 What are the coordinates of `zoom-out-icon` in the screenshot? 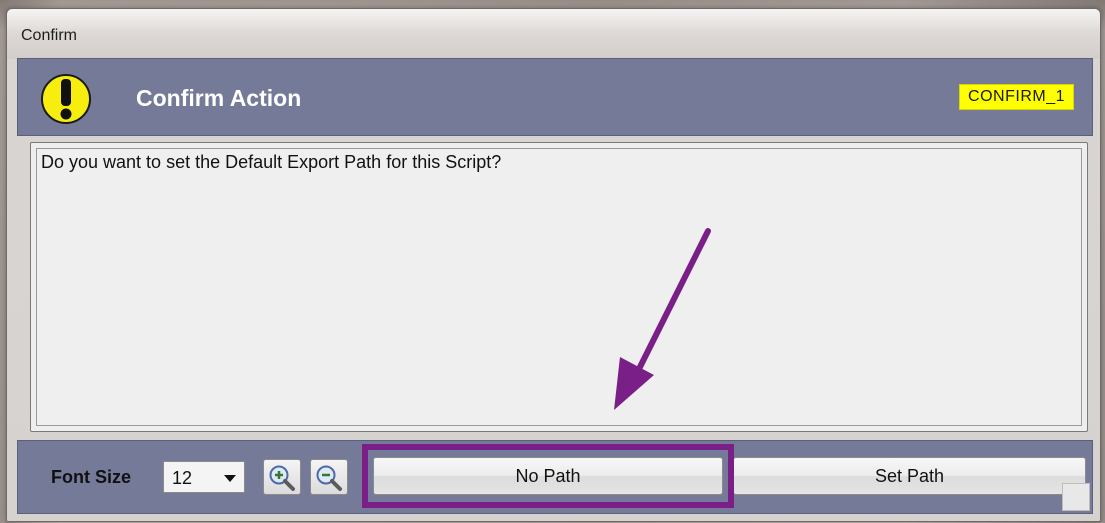 It's located at (329, 478).